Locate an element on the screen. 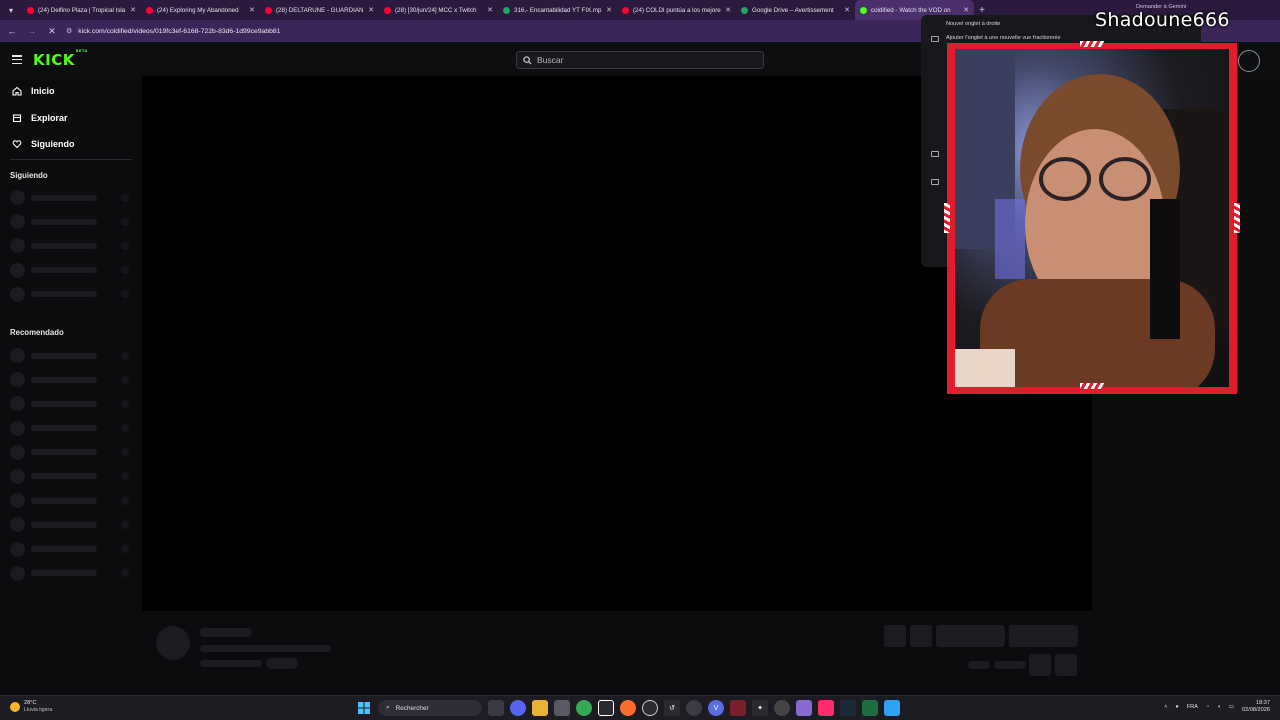 This screenshot has height=720, width=1280. discord-icon is located at coordinates (518, 708).